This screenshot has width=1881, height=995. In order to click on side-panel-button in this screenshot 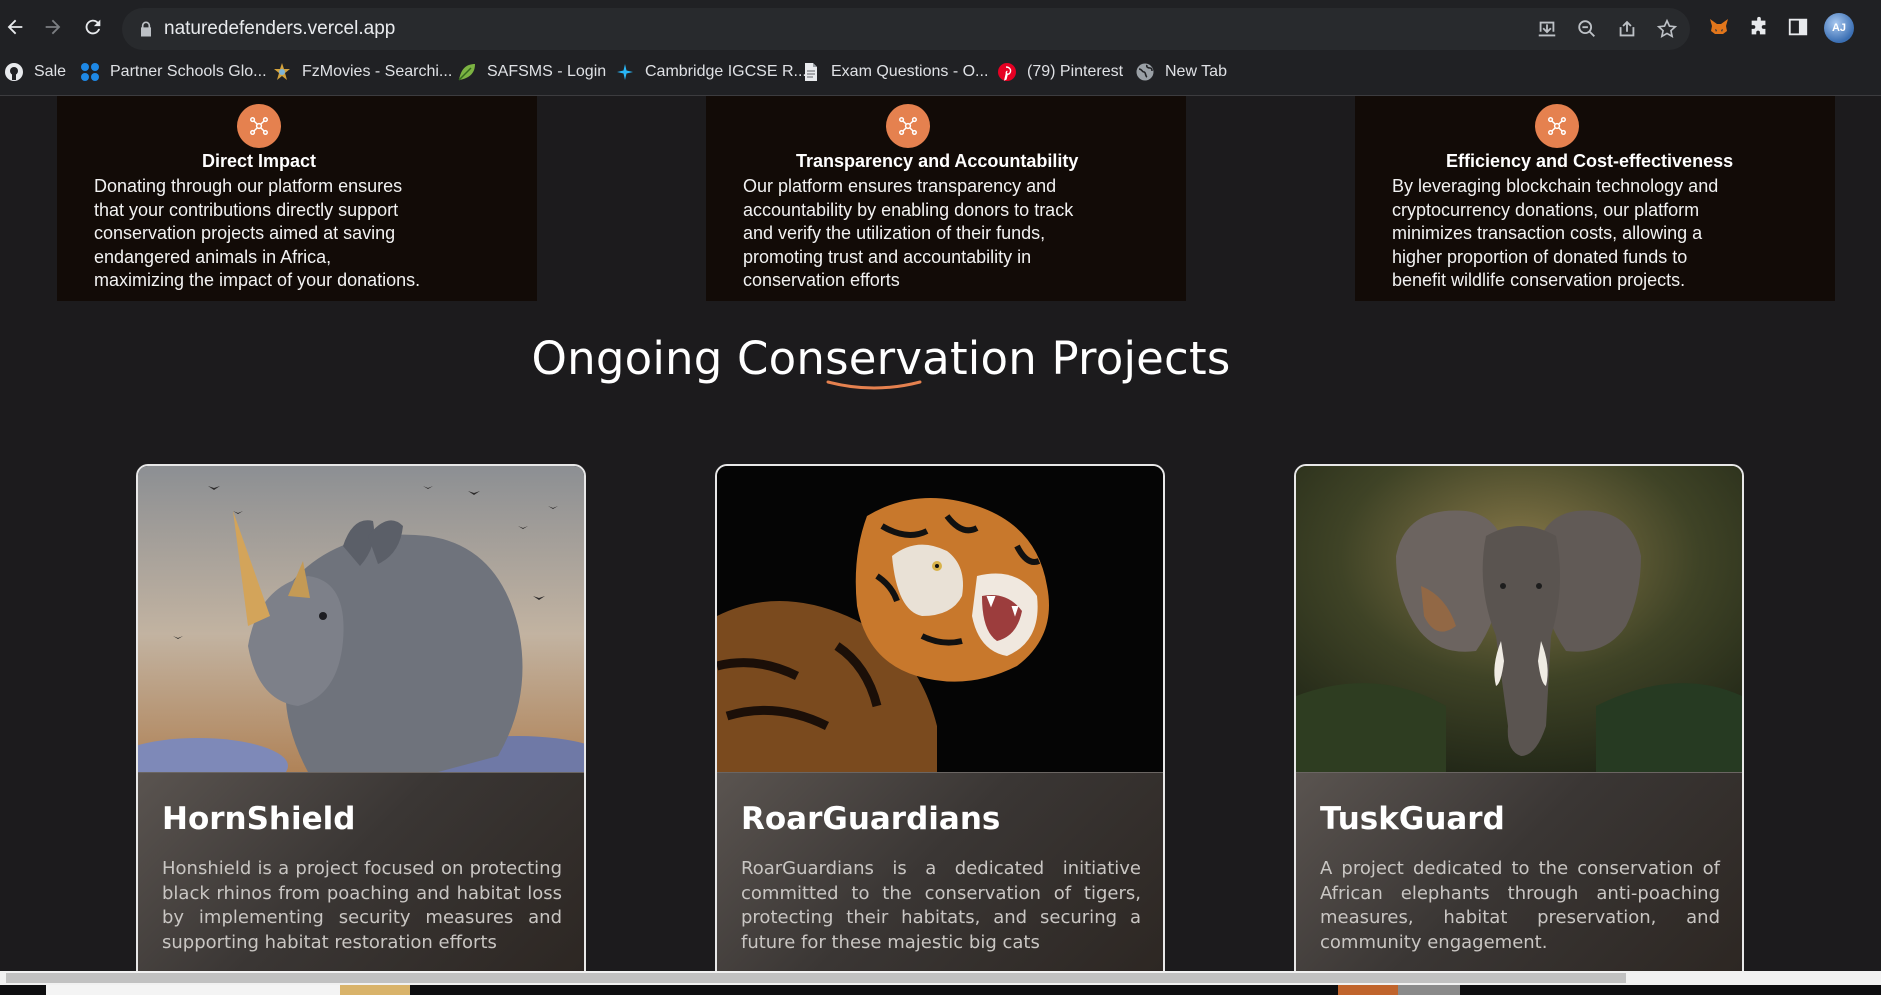, I will do `click(1798, 27)`.